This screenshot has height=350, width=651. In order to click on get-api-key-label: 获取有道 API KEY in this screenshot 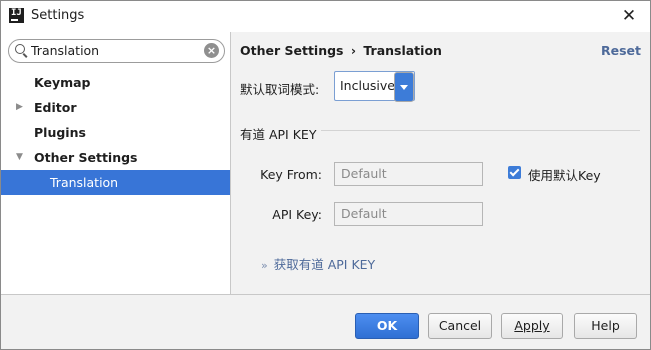, I will do `click(324, 264)`.